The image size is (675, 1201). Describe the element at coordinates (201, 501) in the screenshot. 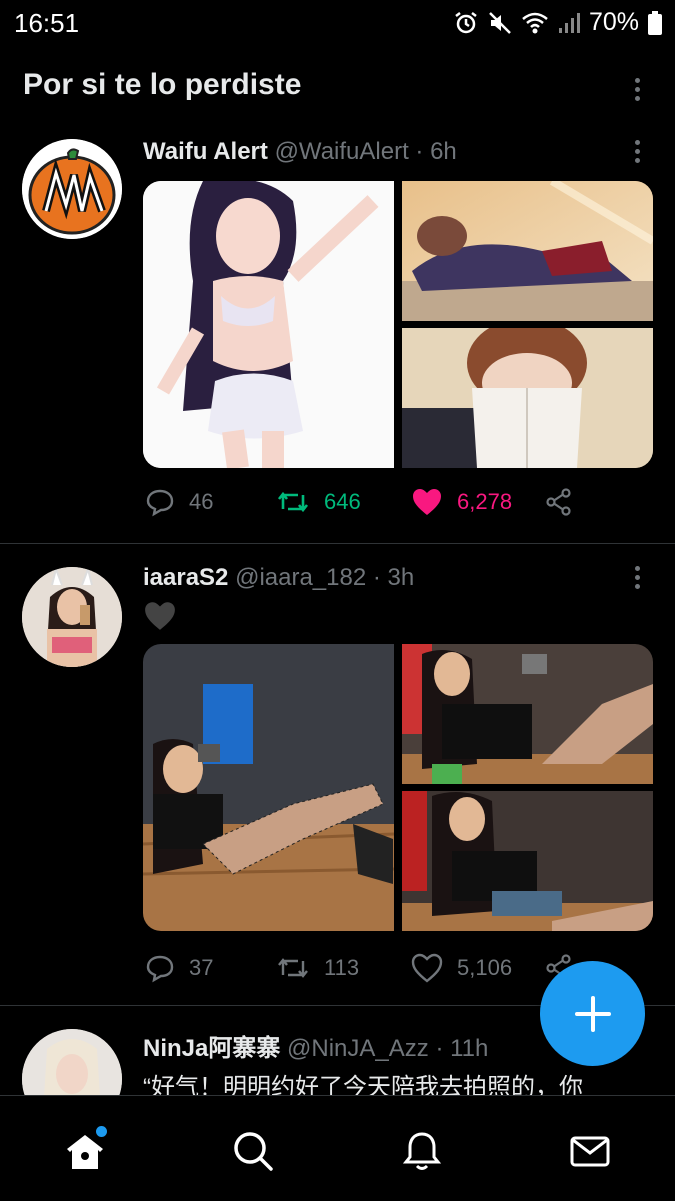

I see `reply-count: 46` at that location.